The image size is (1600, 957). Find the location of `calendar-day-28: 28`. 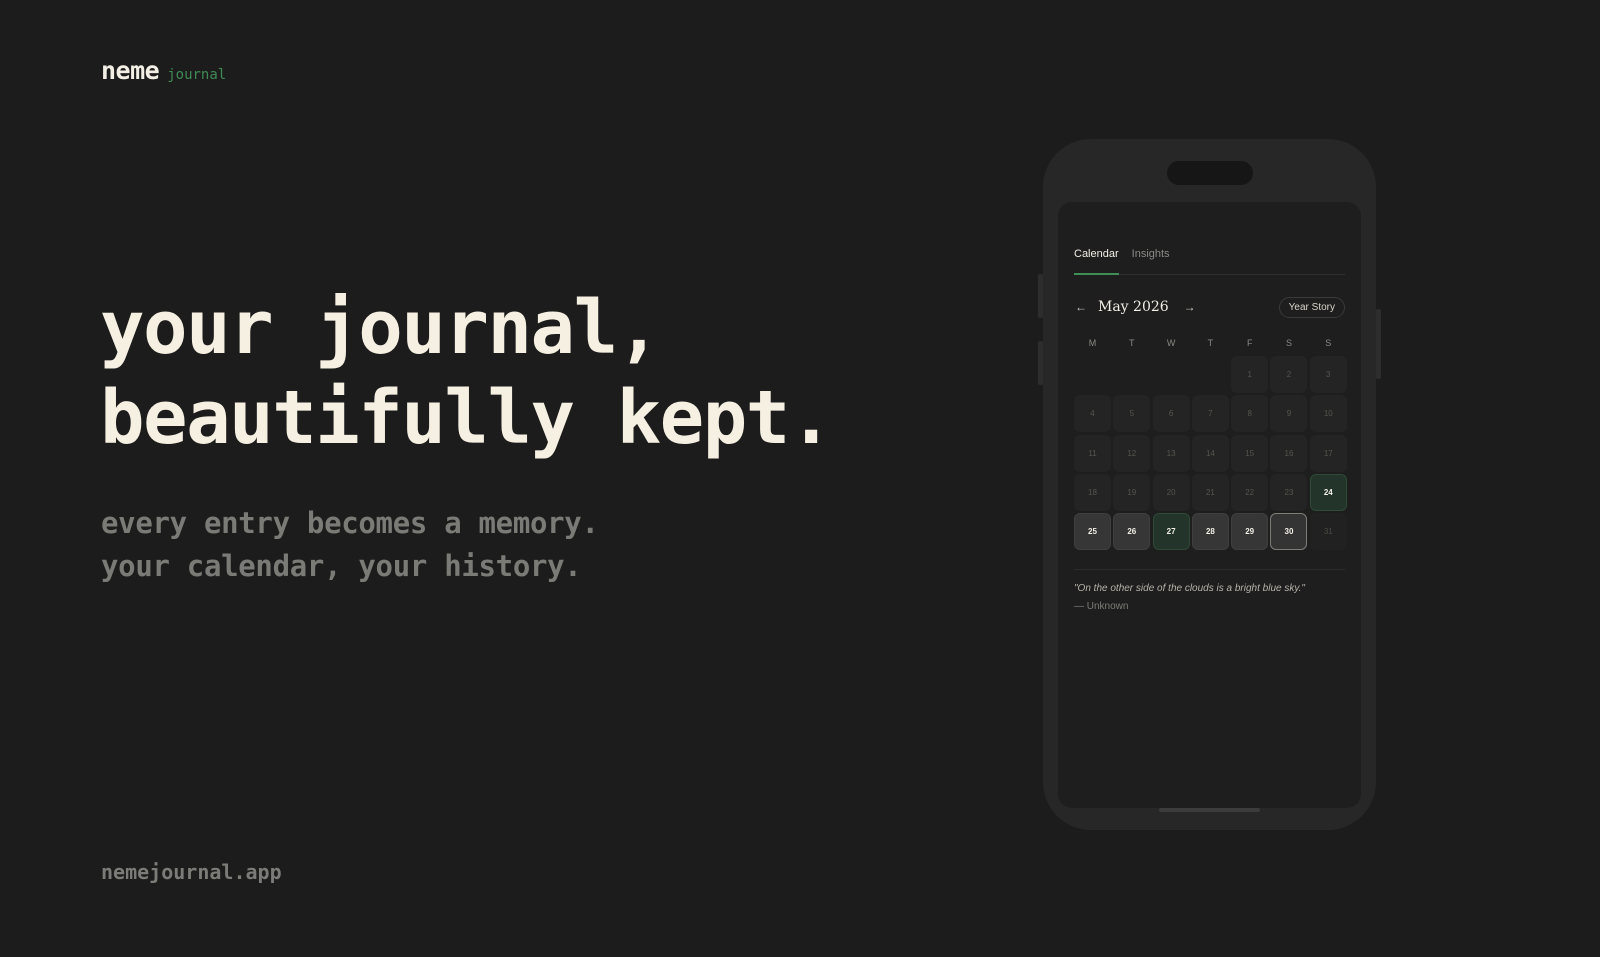

calendar-day-28: 28 is located at coordinates (1210, 532).